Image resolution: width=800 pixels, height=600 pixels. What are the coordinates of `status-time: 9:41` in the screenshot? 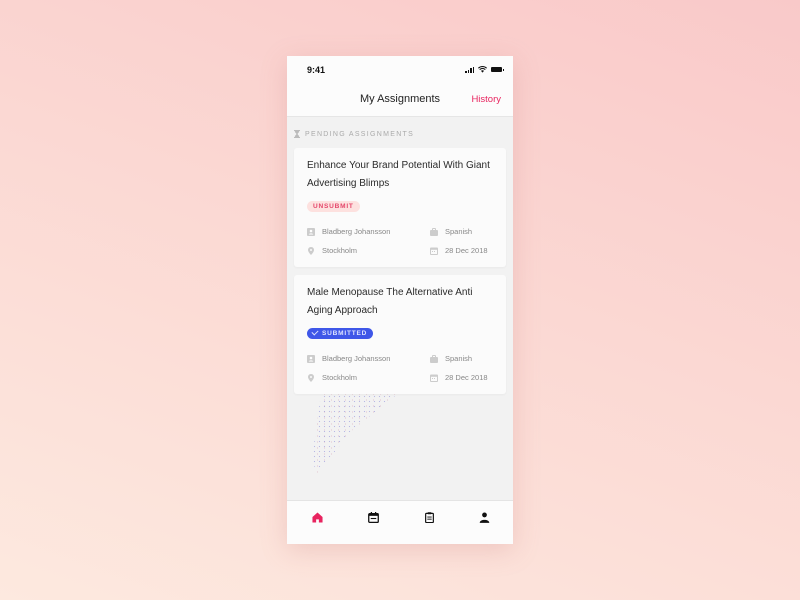 It's located at (316, 70).